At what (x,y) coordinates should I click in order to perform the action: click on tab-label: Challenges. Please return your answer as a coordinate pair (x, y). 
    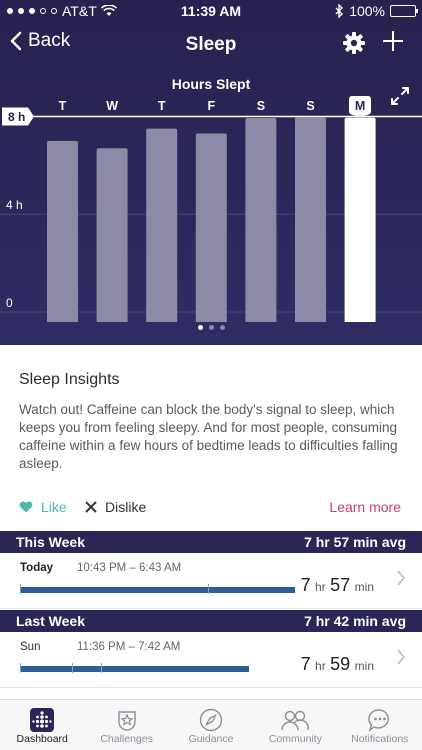
    Looking at the image, I should click on (126, 739).